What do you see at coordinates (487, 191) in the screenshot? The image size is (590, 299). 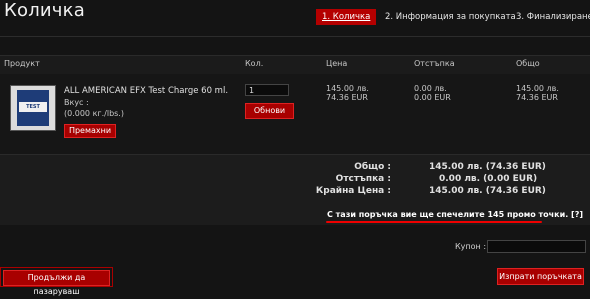 I see `summary-final-value: 145.00 лв. (74.36 EUR)` at bounding box center [487, 191].